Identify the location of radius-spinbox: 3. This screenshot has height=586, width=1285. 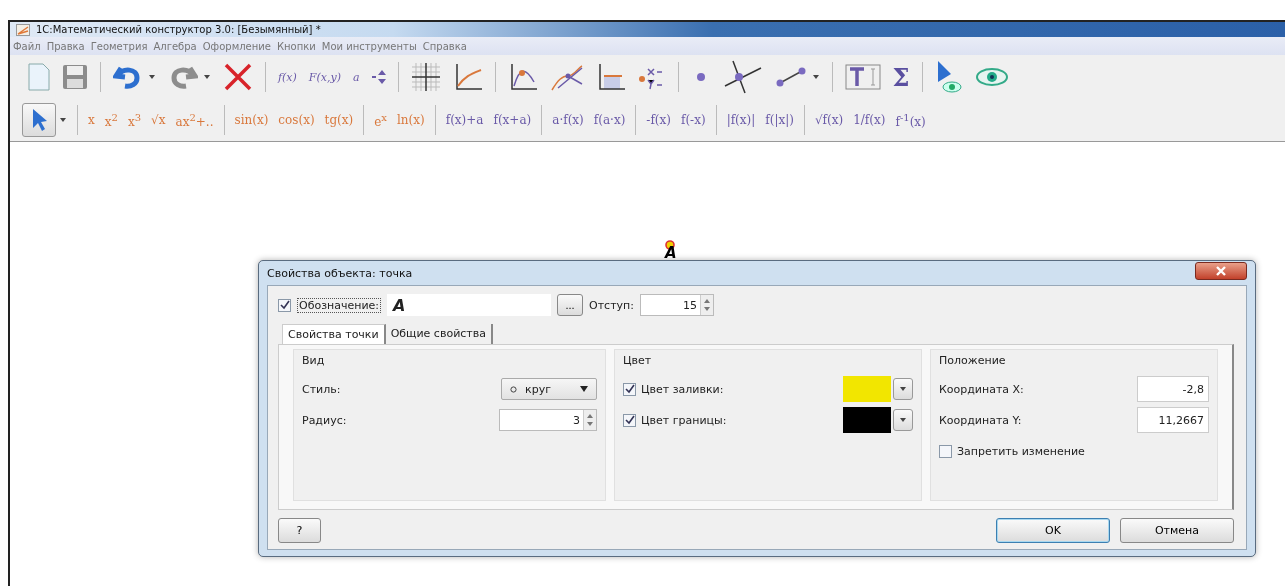
(548, 420).